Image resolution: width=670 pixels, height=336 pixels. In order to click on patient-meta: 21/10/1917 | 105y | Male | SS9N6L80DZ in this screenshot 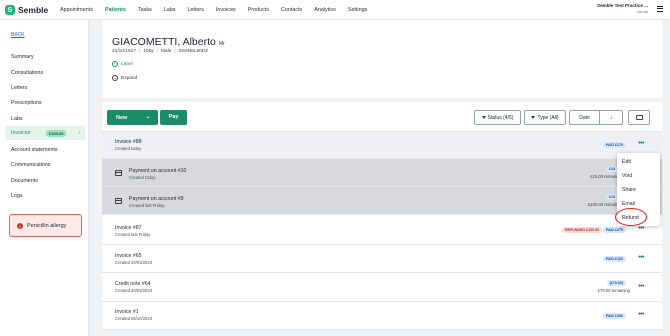, I will do `click(160, 51)`.